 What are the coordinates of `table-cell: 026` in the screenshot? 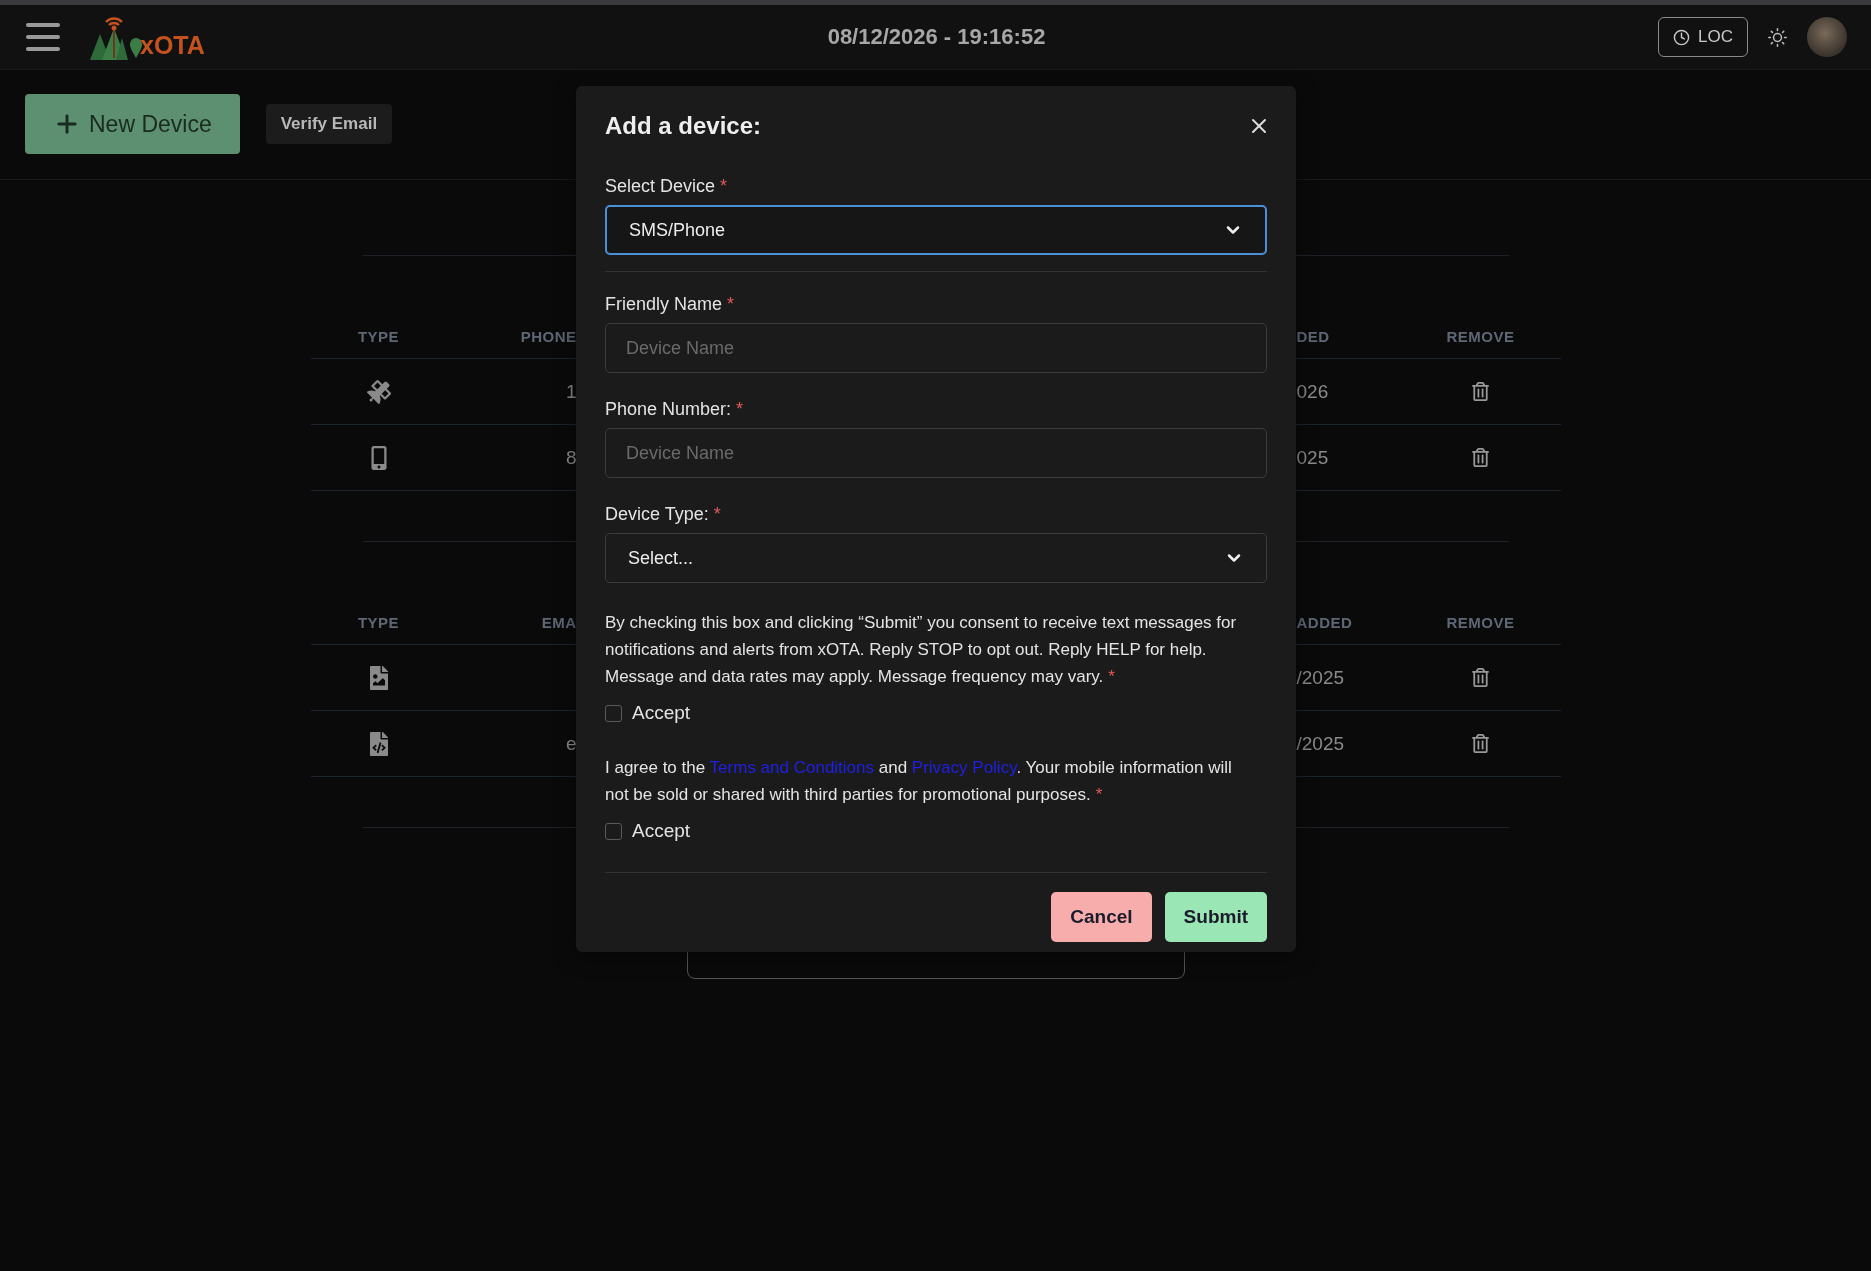 It's located at (1312, 391).